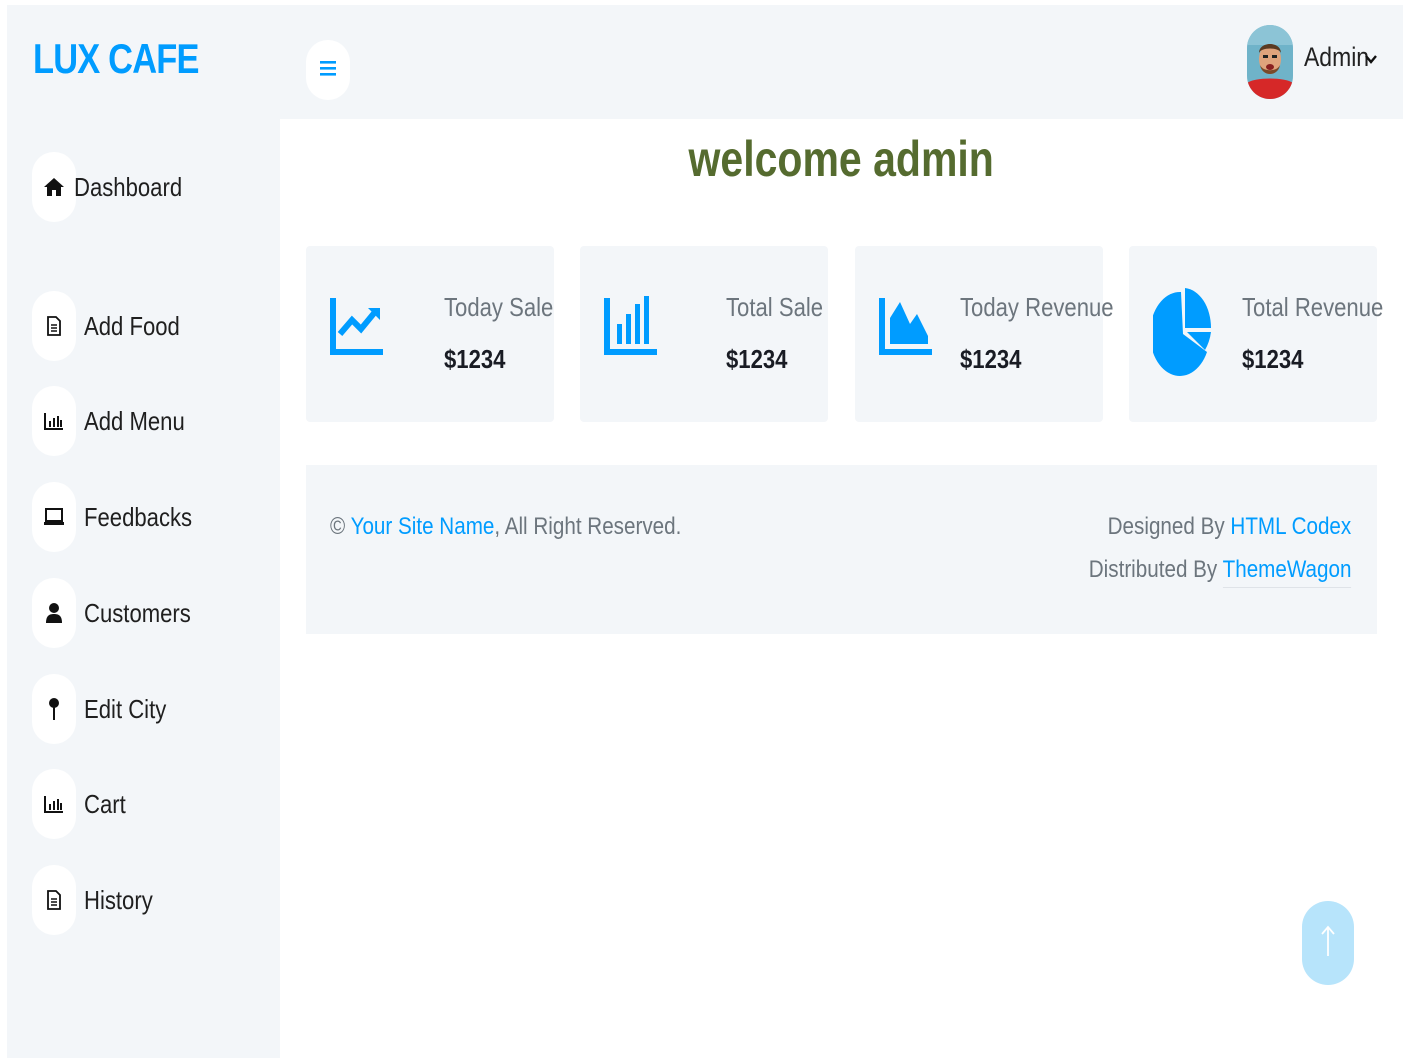 The image size is (1407, 1058). Describe the element at coordinates (704, 334) in the screenshot. I see `stat-card-total-sale: Total Sale $1234` at that location.